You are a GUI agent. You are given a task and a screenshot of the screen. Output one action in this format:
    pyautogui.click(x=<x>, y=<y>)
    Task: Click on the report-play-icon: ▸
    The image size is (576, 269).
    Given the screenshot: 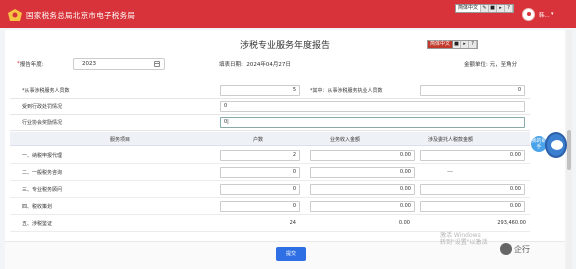 What is the action you would take?
    pyautogui.click(x=465, y=44)
    